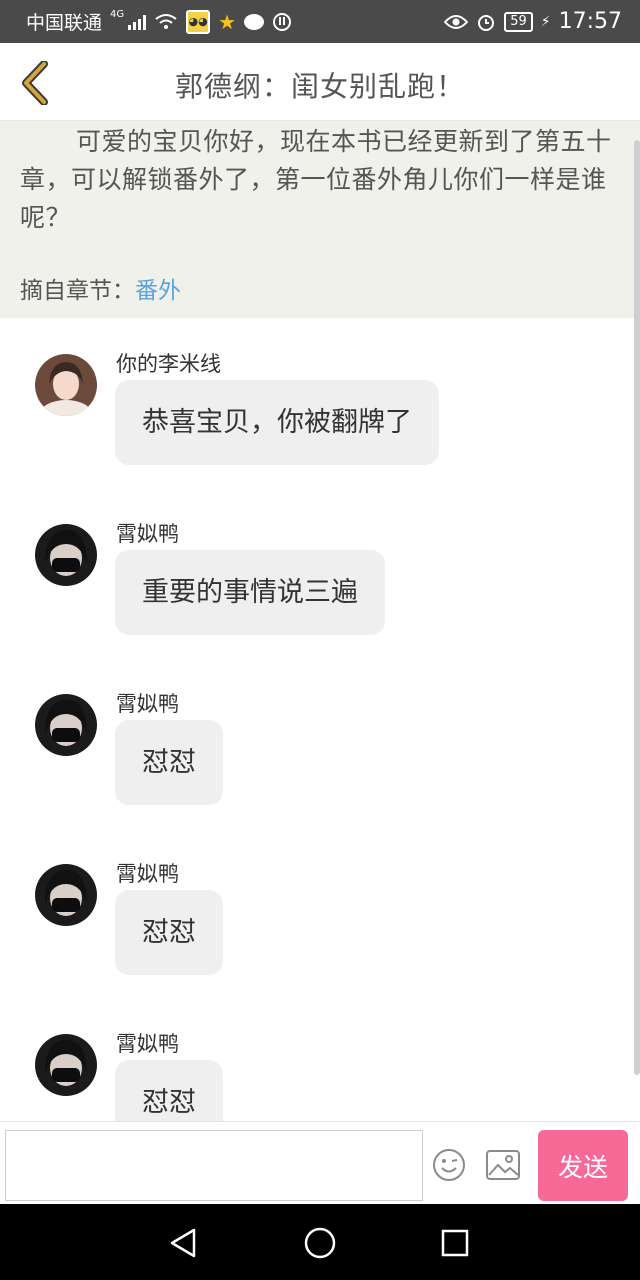 This screenshot has height=1280, width=640. What do you see at coordinates (77, 291) in the screenshot?
I see `source-label: 摘自章节：` at bounding box center [77, 291].